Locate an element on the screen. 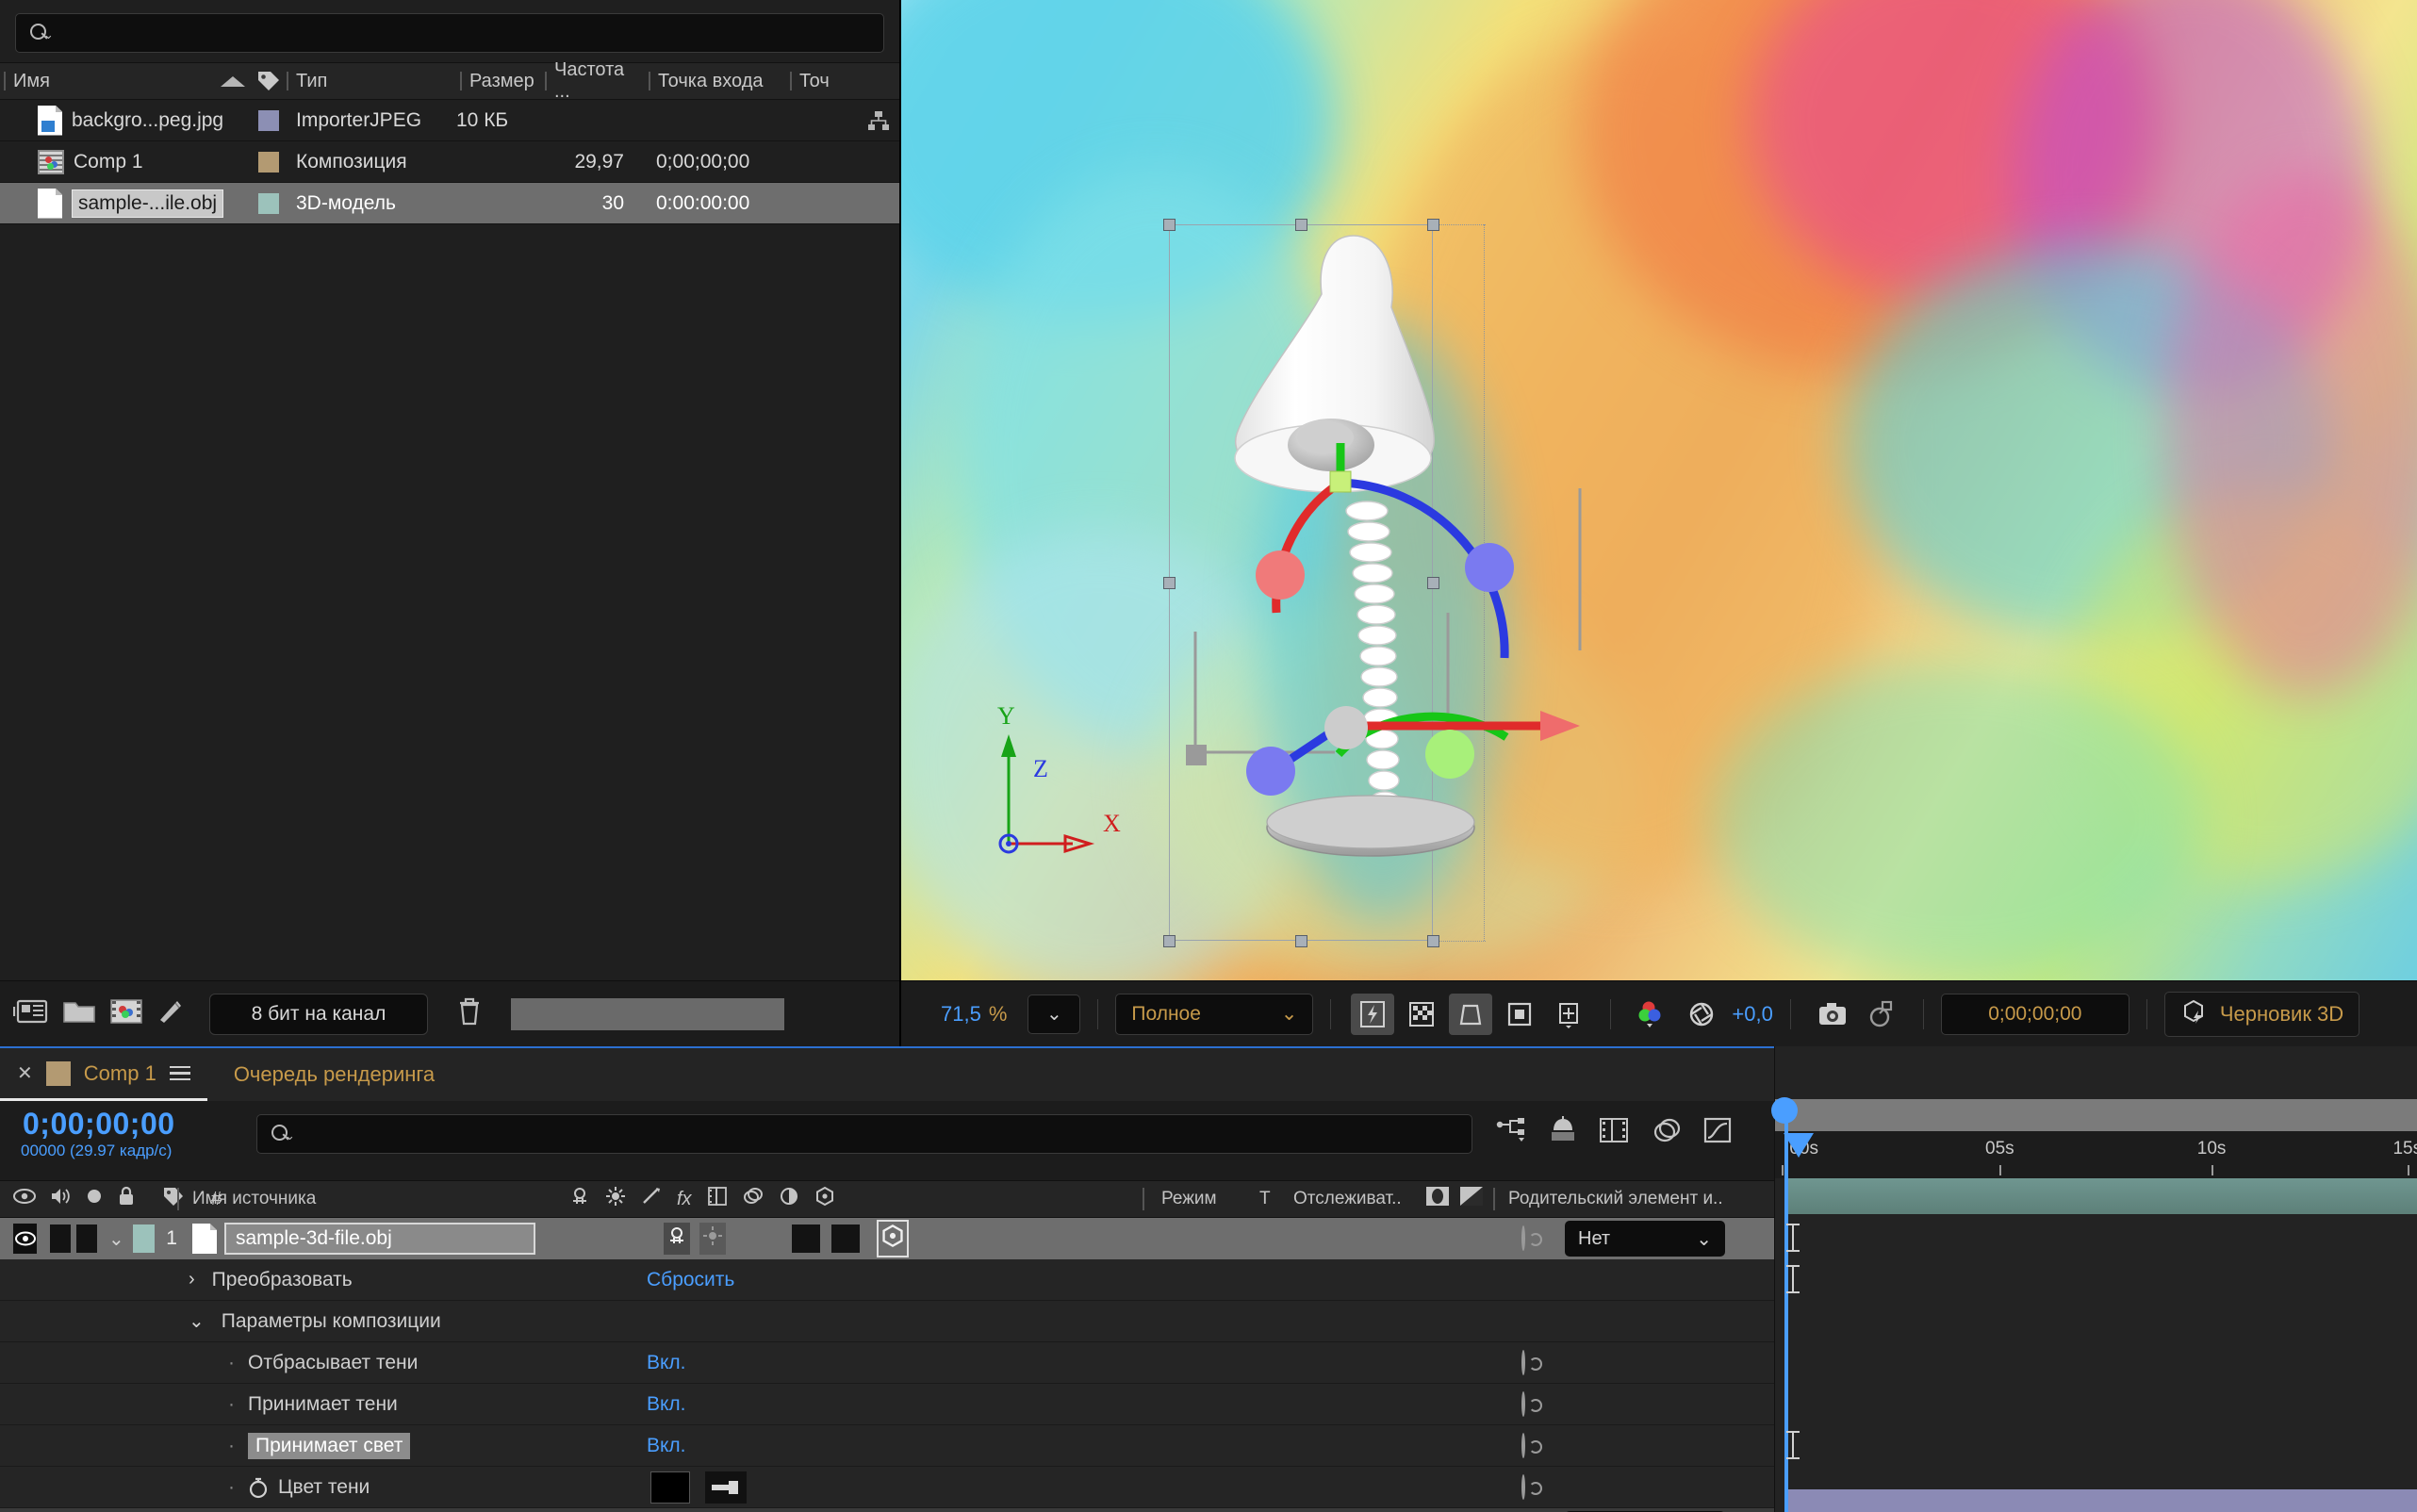  project-settings-icon is located at coordinates (30, 1014).